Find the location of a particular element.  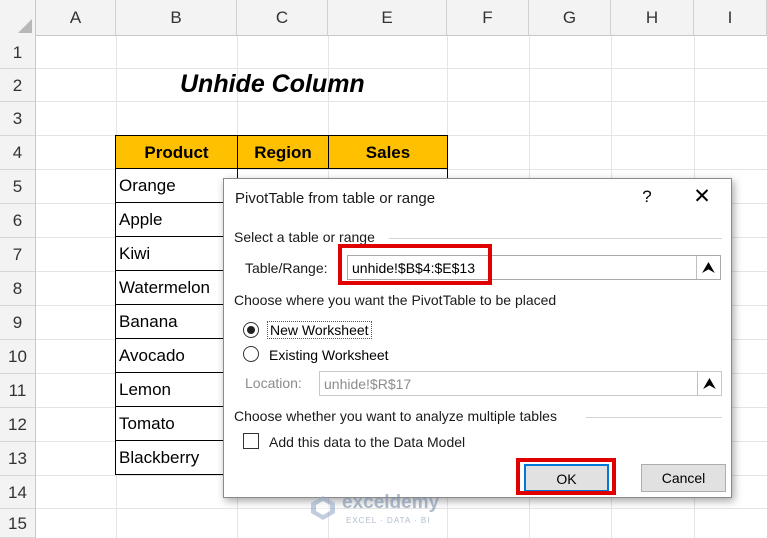

table-cell-product: Blackberry is located at coordinates (176, 458).